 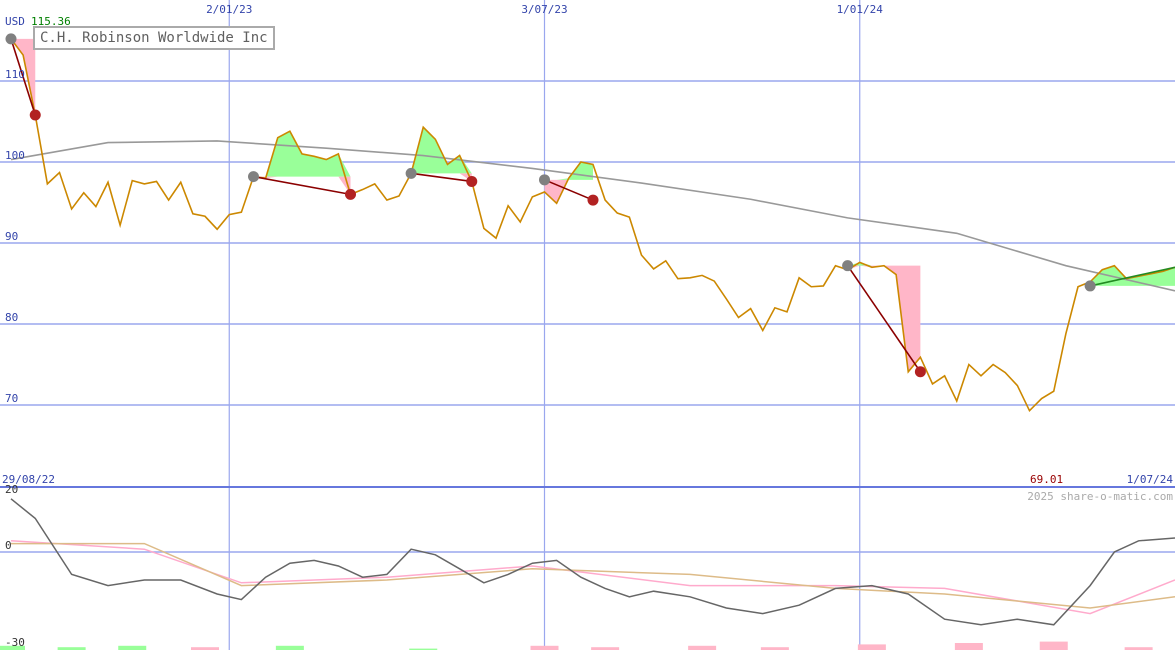 What do you see at coordinates (154, 38) in the screenshot?
I see `chart-title: C.H. Robinson Worldwide Inc` at bounding box center [154, 38].